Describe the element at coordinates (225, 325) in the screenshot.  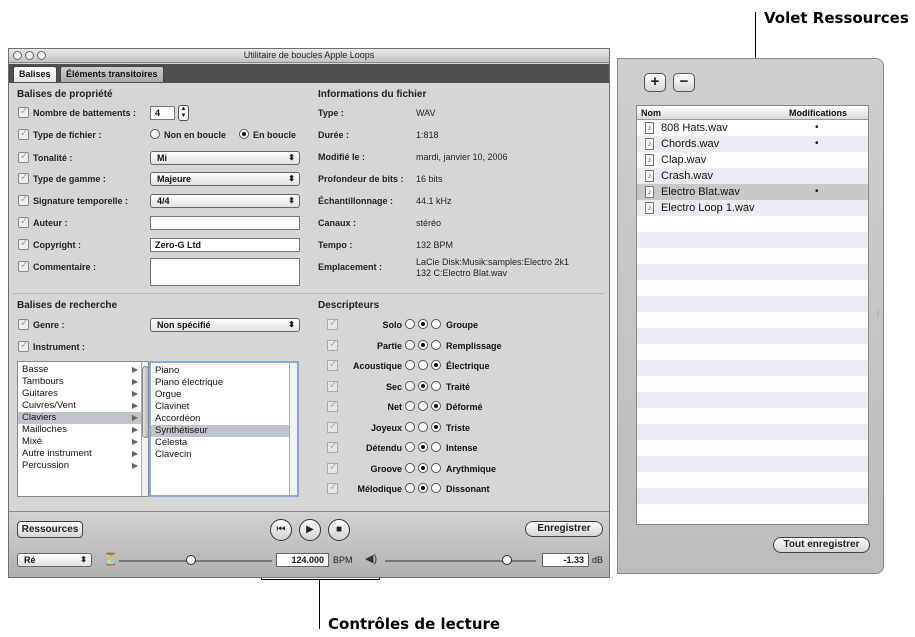
I see `genre-popup: Non spécifié ⬍` at that location.